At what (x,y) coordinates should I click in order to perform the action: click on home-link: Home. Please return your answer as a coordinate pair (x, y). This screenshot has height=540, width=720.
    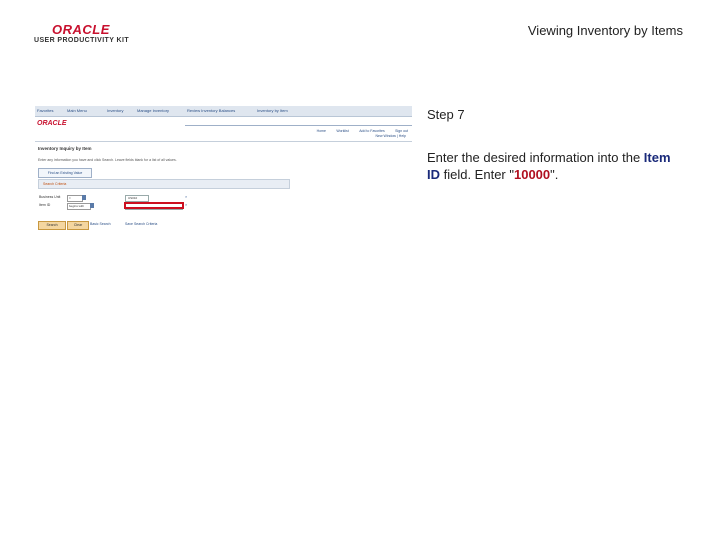
    Looking at the image, I should click on (321, 131).